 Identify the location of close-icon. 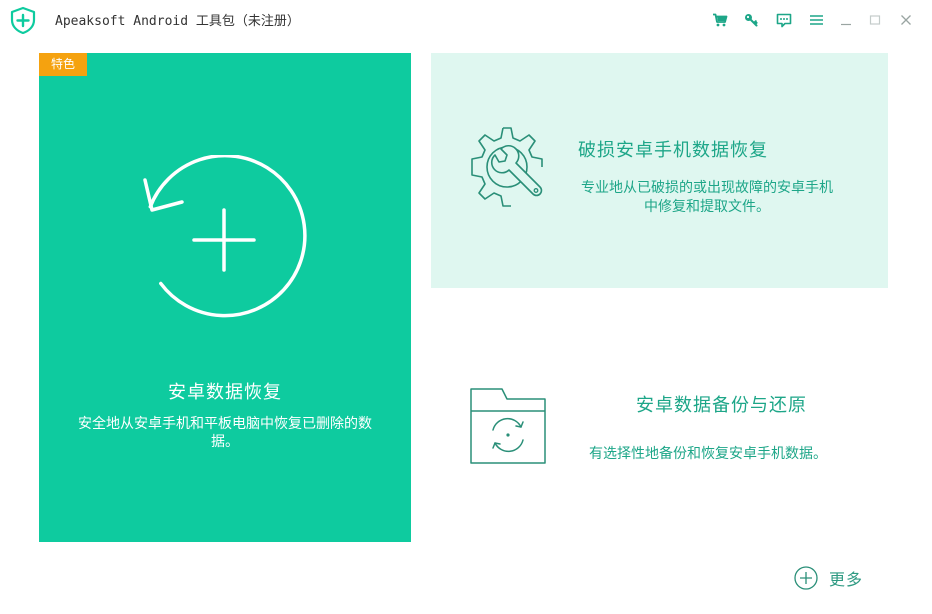
(906, 20).